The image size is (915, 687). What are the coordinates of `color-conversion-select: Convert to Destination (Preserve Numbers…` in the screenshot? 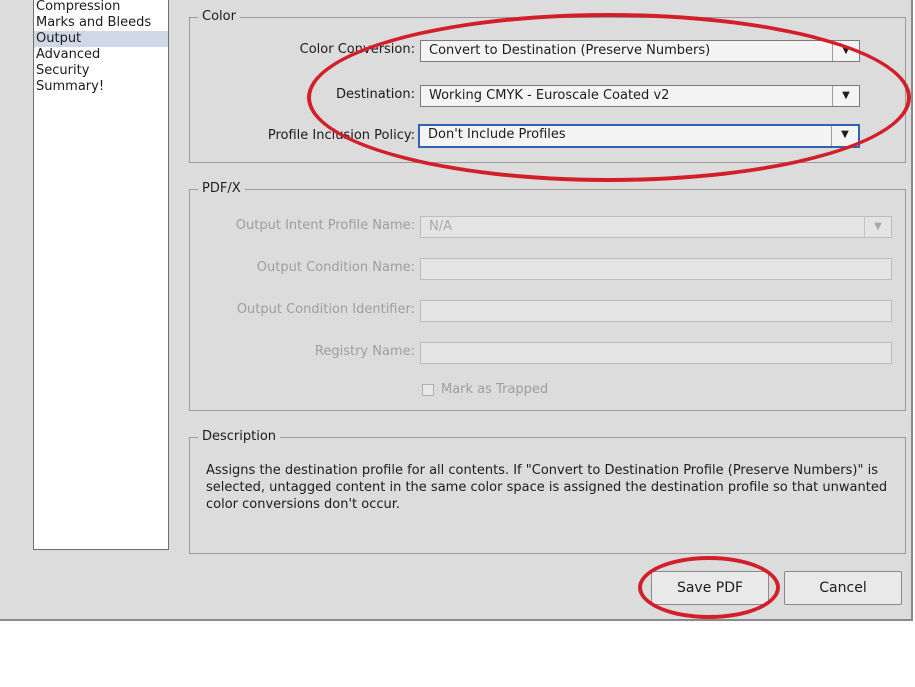 It's located at (640, 51).